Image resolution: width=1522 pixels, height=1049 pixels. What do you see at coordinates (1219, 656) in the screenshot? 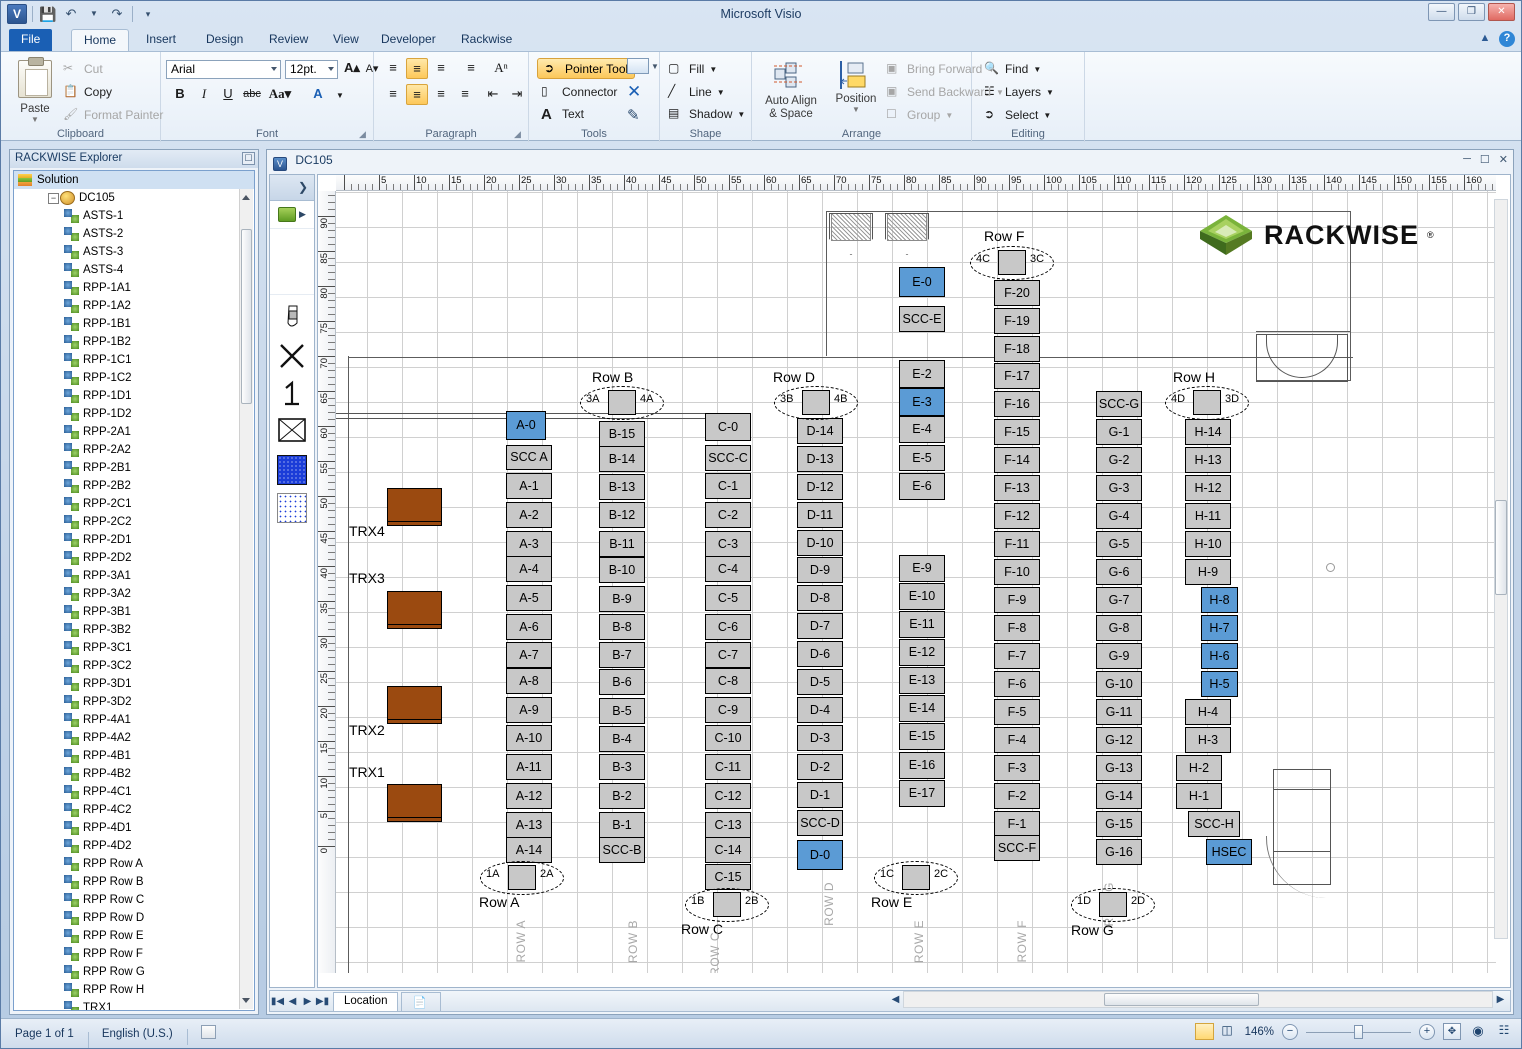
I see `rack-unit: H-6` at bounding box center [1219, 656].